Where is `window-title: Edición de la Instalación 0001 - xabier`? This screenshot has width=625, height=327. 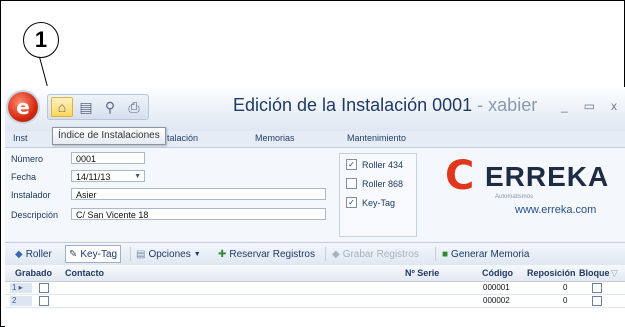
window-title: Edición de la Instalación 0001 - xabier is located at coordinates (385, 105).